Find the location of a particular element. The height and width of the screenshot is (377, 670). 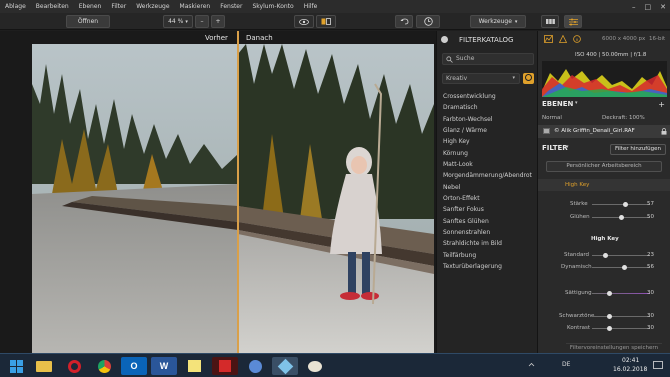

preview-eye-button is located at coordinates (304, 21).